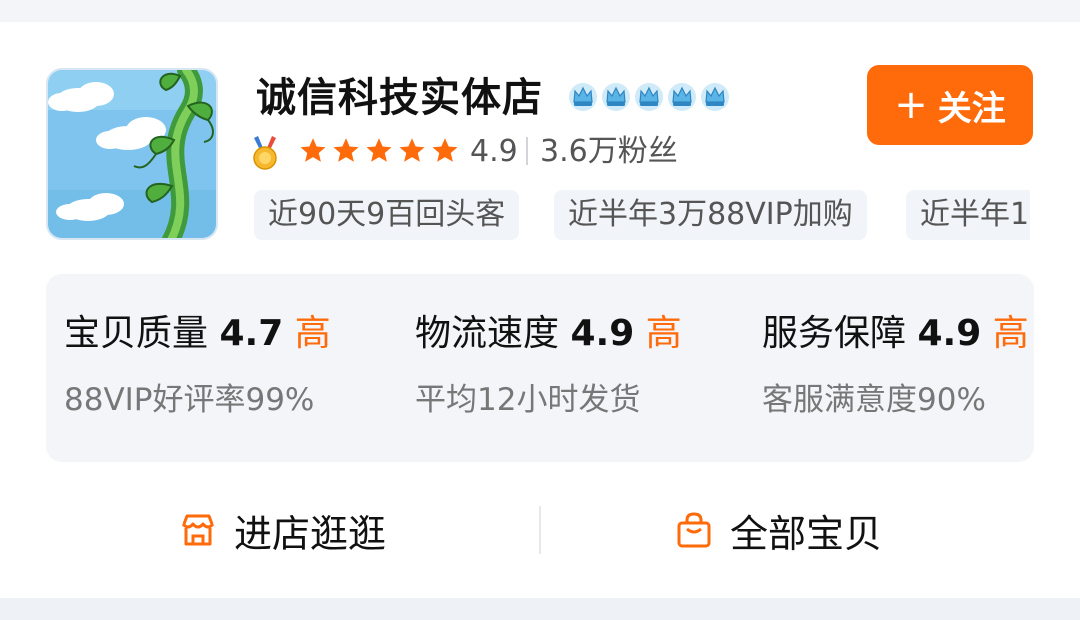  What do you see at coordinates (911, 105) in the screenshot?
I see `plus-icon: +` at bounding box center [911, 105].